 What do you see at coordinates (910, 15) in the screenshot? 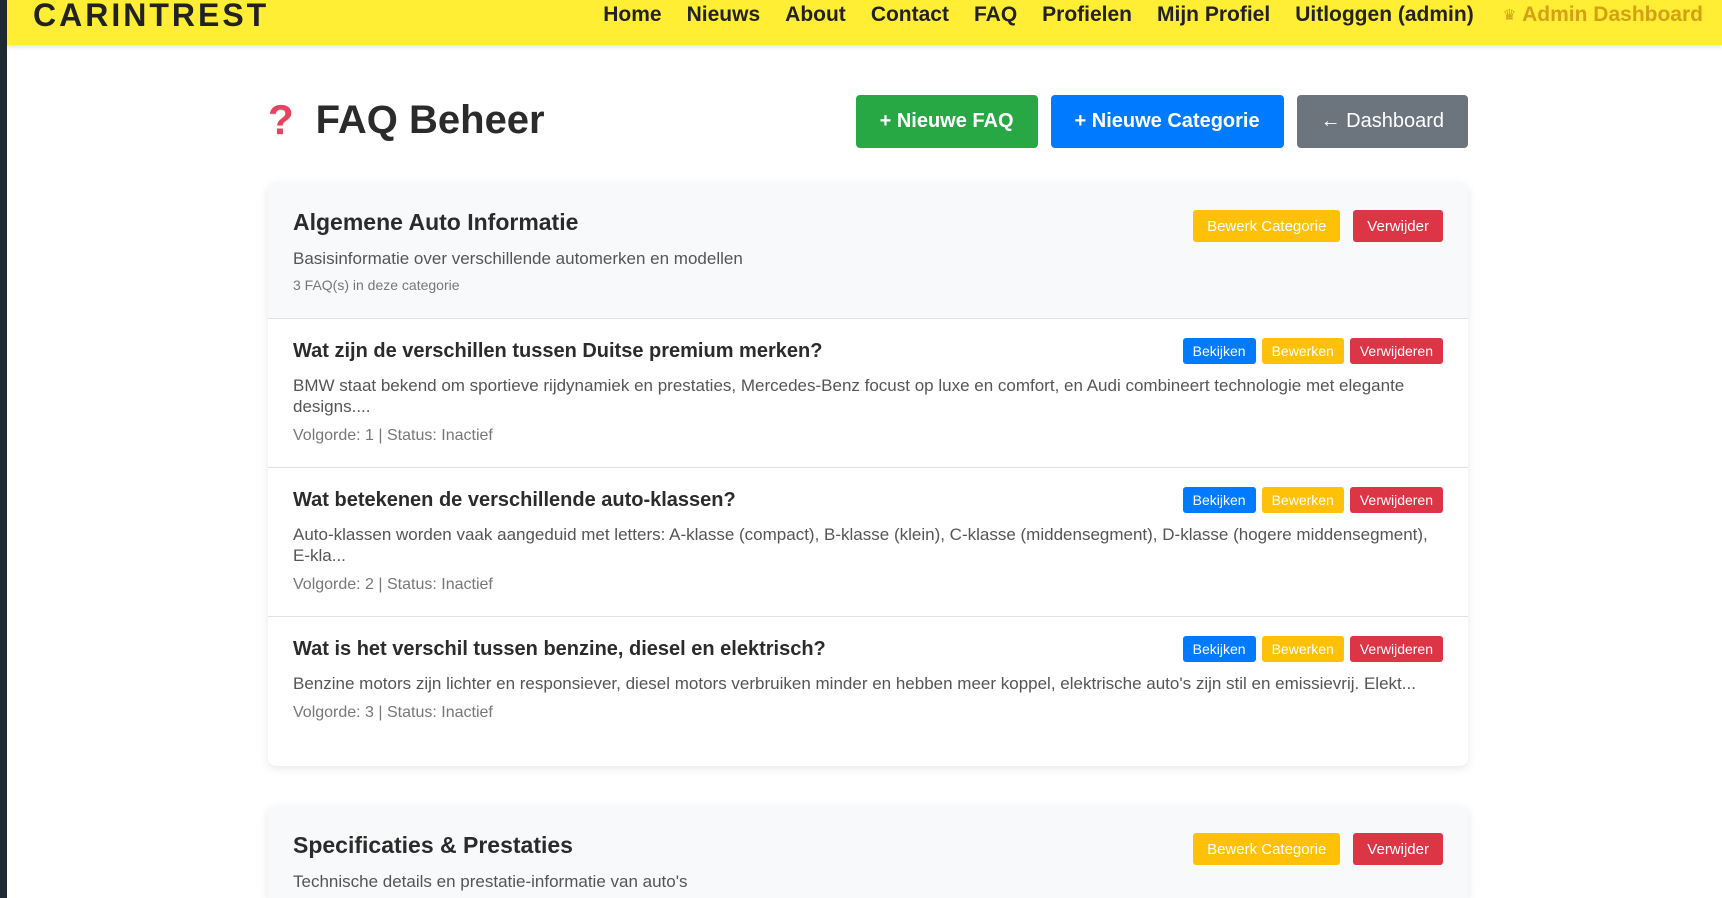
I see `nav-link-contact: Contact` at bounding box center [910, 15].